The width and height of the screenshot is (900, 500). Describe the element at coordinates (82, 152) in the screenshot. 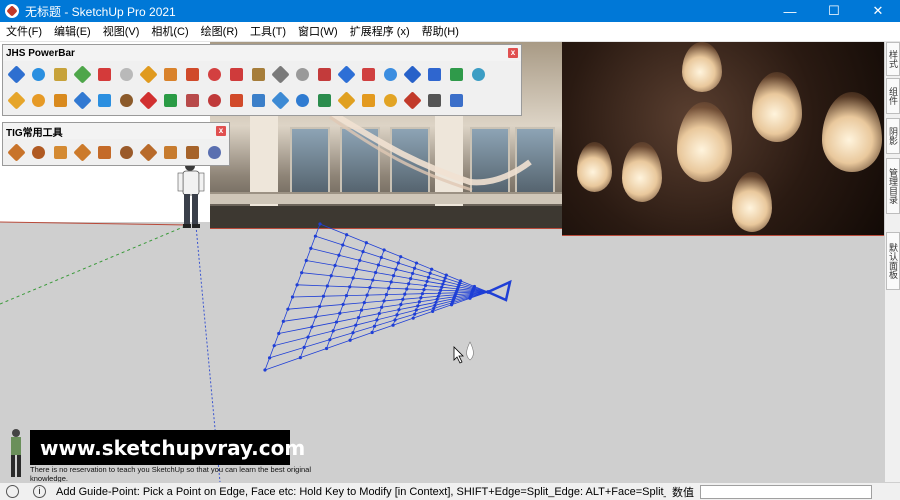

I see `tig-tool-4-icon` at that location.